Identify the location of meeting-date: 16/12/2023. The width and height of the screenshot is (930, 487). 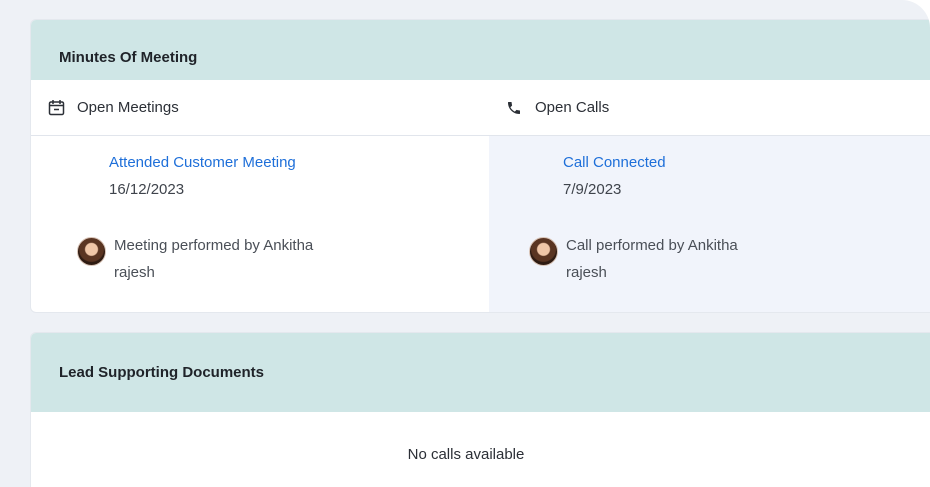
(147, 189).